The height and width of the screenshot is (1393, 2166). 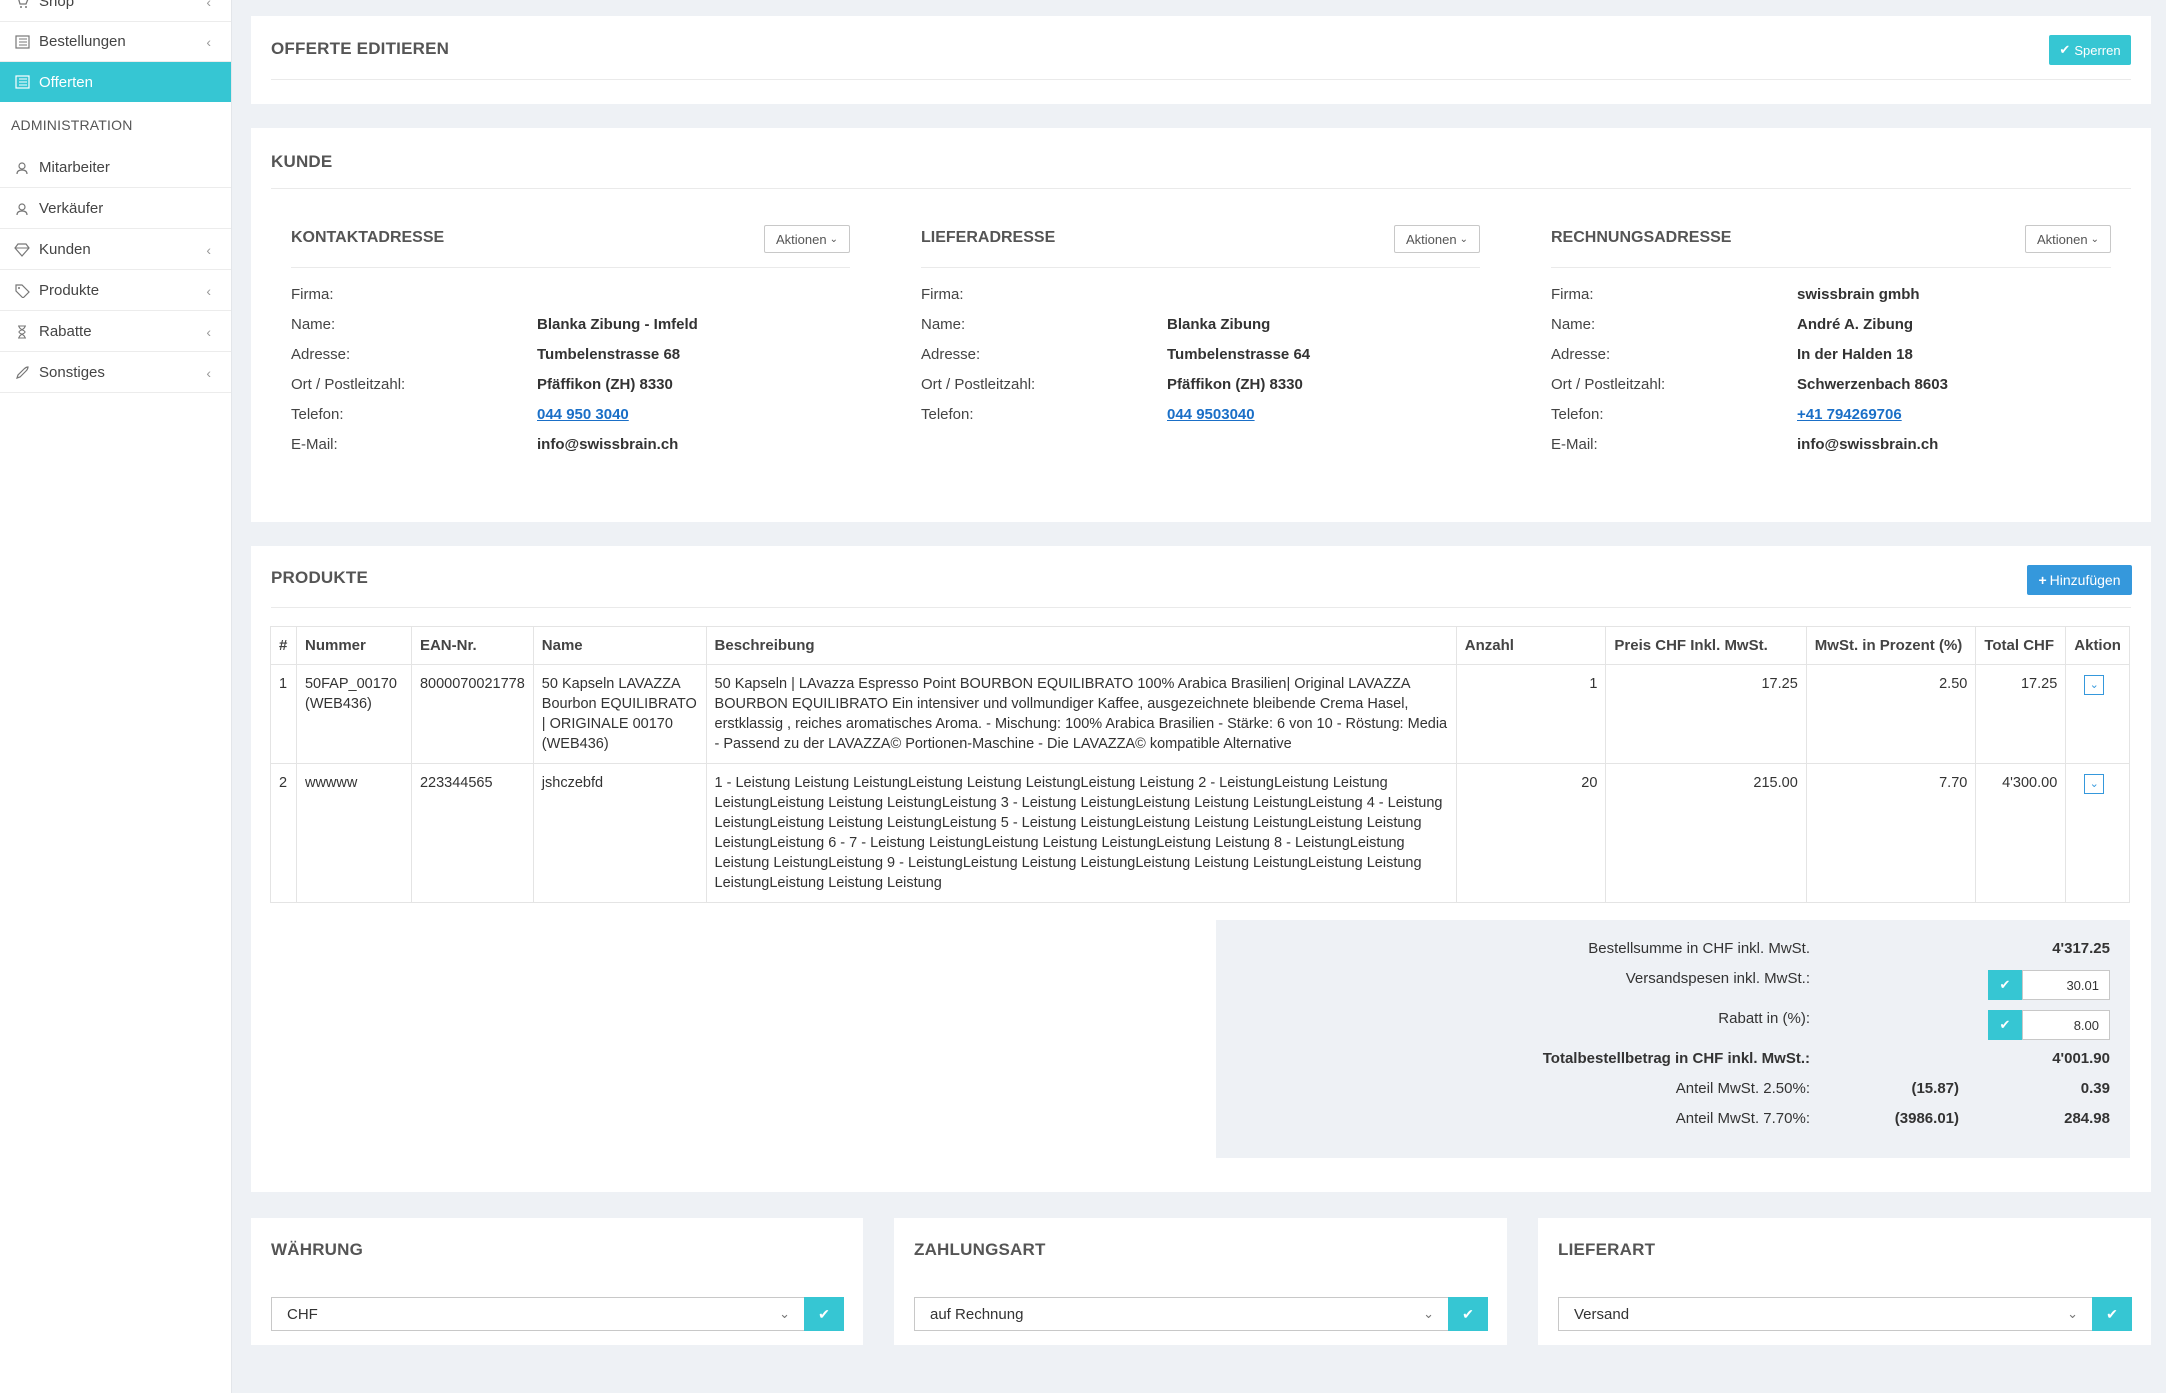 I want to click on shipping-label: Versandspesen inkl. MwSt.:, so click(x=1717, y=978).